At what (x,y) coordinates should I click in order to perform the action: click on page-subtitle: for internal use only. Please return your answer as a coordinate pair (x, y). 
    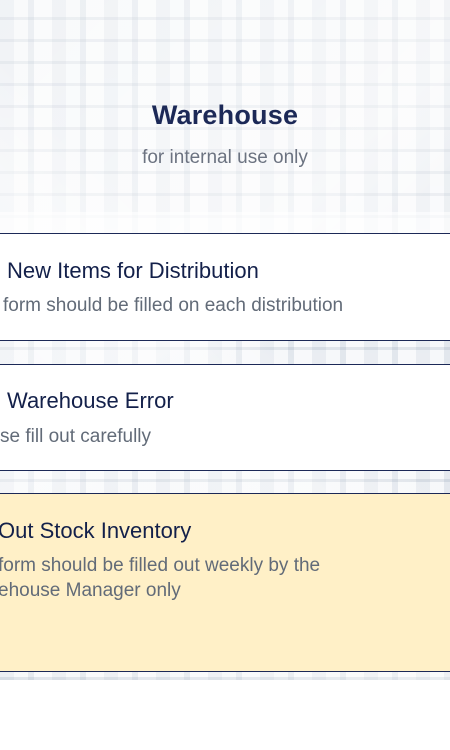
    Looking at the image, I should click on (225, 157).